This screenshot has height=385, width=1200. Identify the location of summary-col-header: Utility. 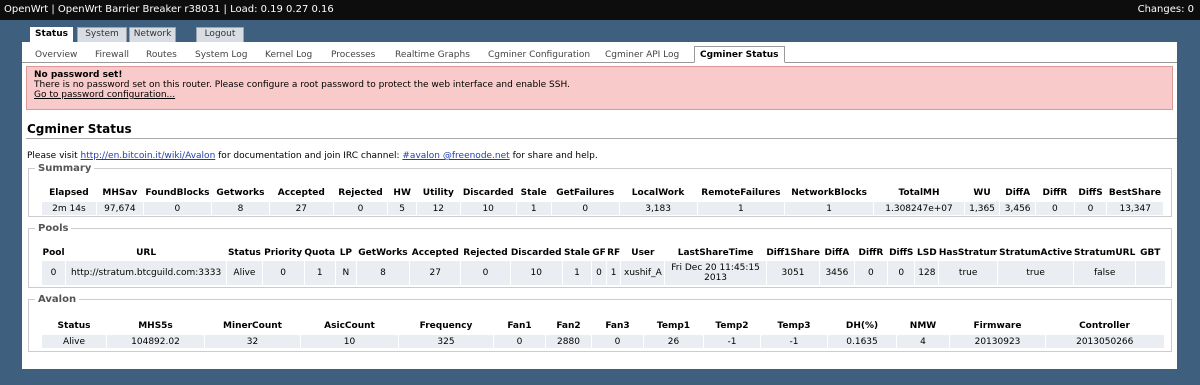
(438, 193).